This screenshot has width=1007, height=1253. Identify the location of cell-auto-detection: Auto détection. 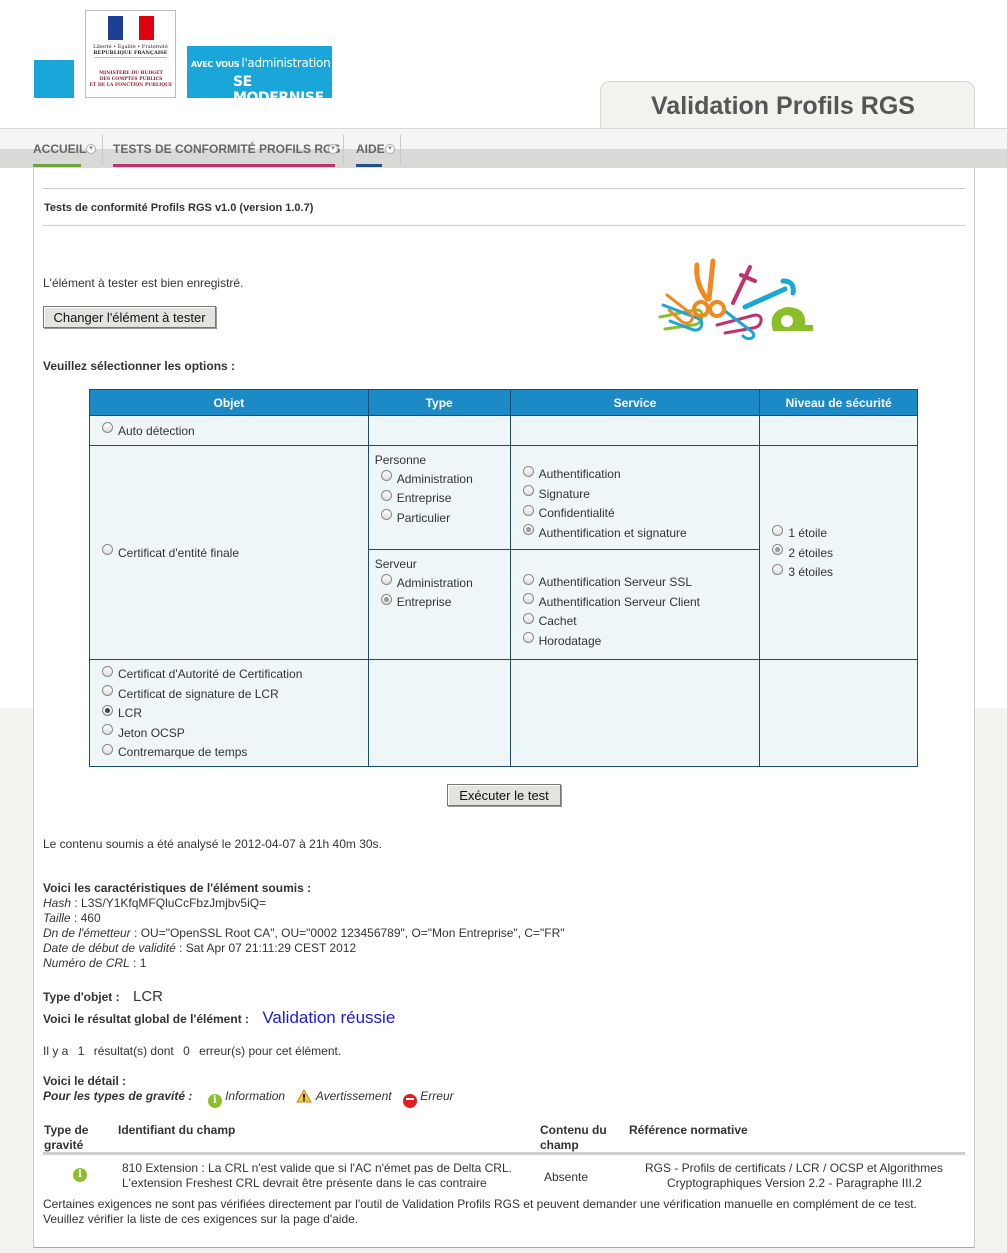
(229, 430).